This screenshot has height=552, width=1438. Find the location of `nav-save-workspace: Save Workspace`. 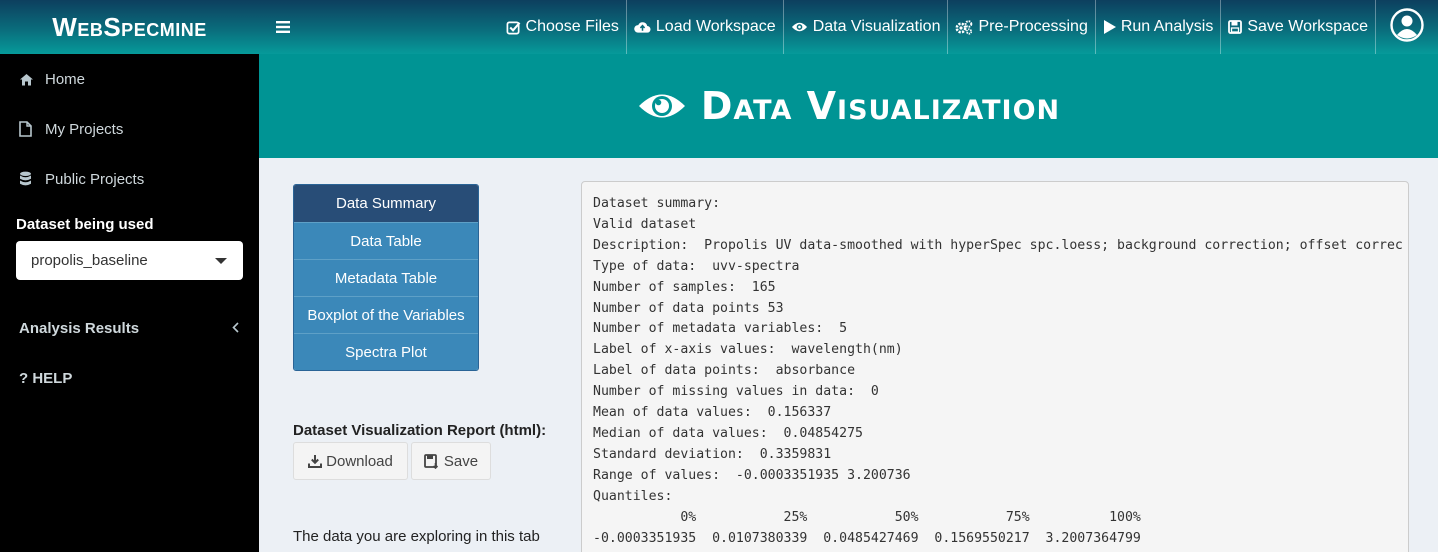

nav-save-workspace: Save Workspace is located at coordinates (1298, 27).